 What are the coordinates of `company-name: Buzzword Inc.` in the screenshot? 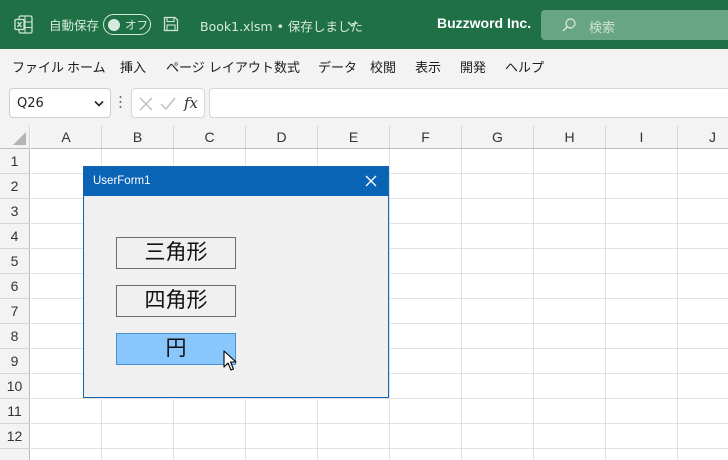 It's located at (484, 23).